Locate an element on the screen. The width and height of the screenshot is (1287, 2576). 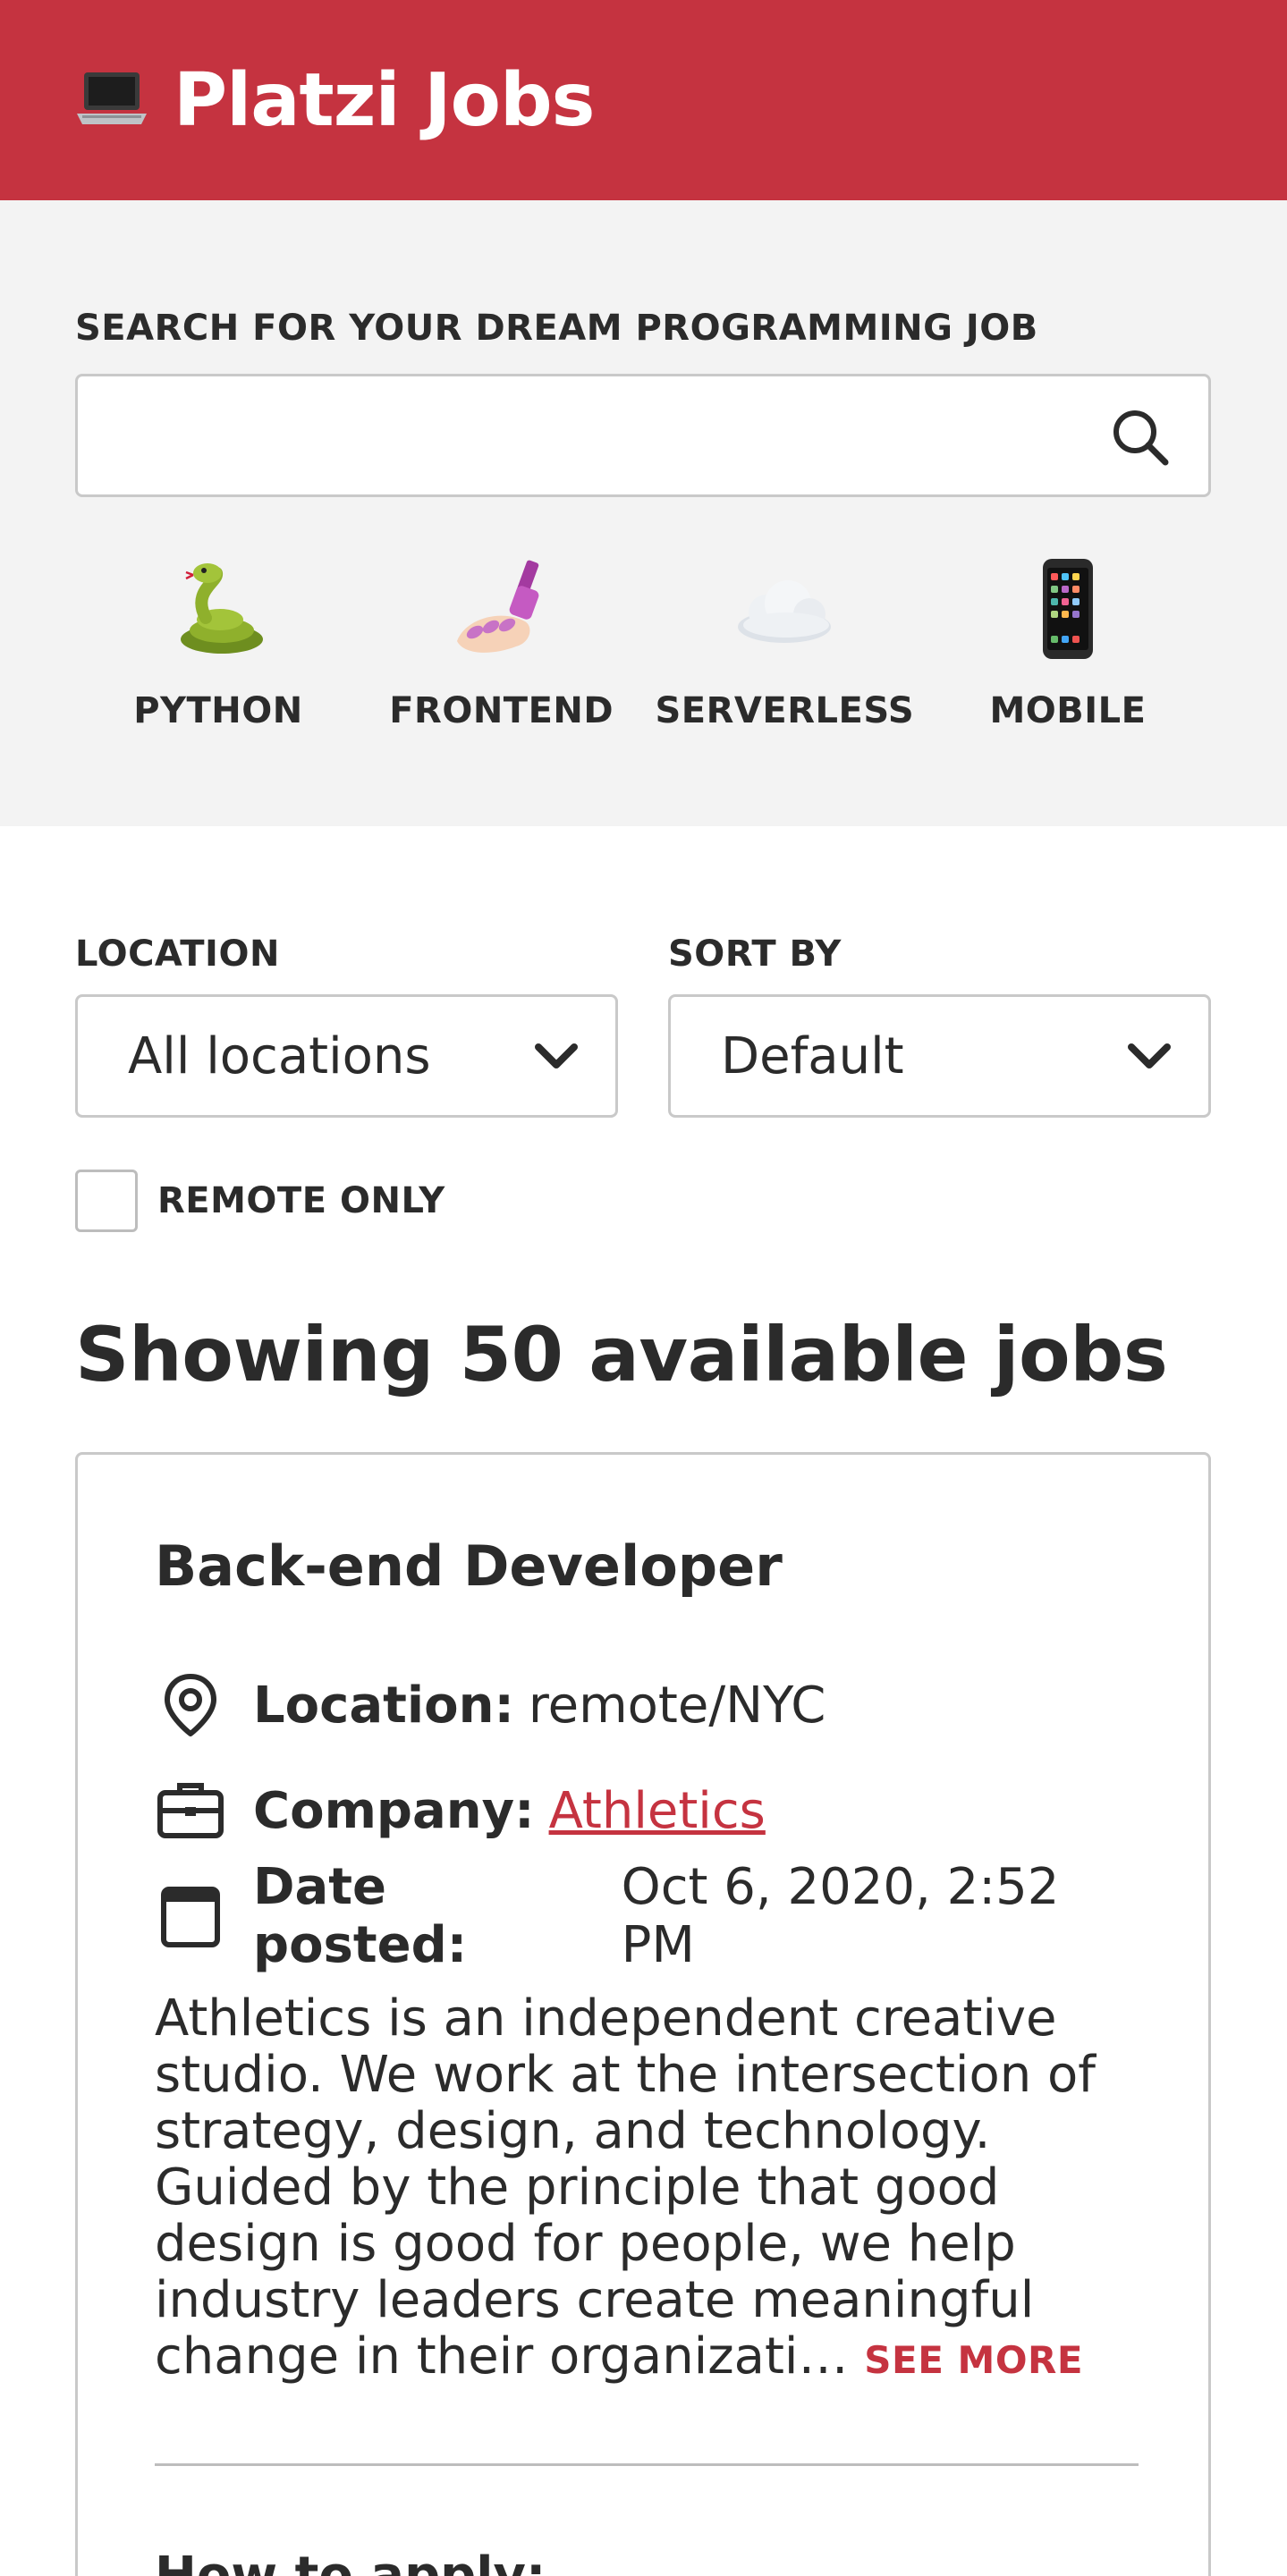
job-location-key: Location: is located at coordinates (383, 1705).